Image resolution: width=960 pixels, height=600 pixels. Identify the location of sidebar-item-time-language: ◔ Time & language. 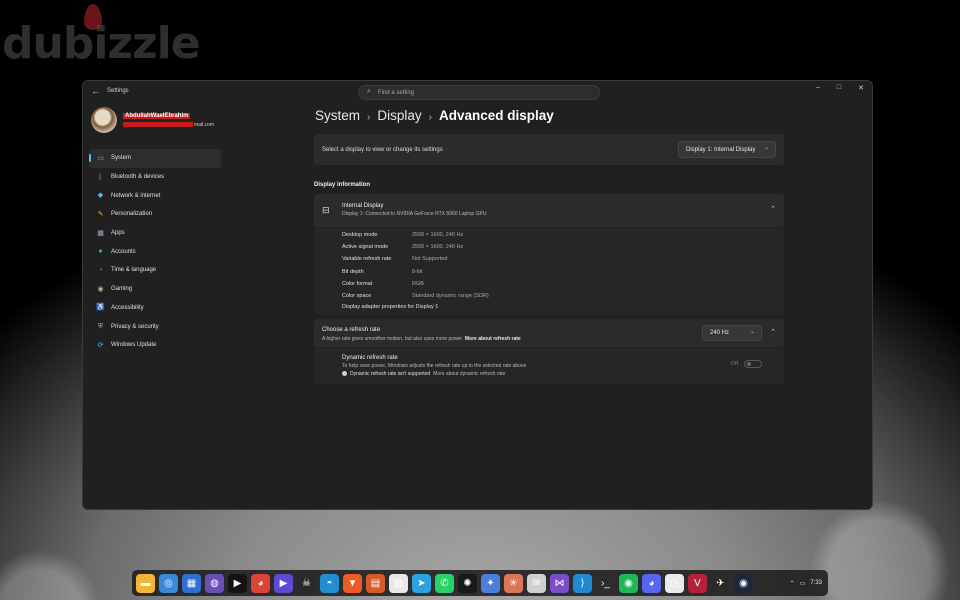
(155, 270).